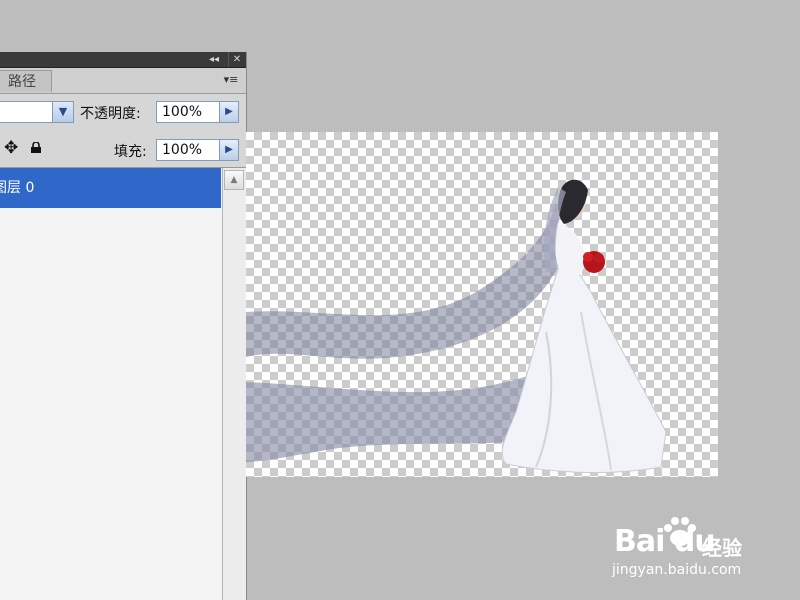  Describe the element at coordinates (110, 114) in the screenshot. I see `opacity-label: 不透明度:` at that location.